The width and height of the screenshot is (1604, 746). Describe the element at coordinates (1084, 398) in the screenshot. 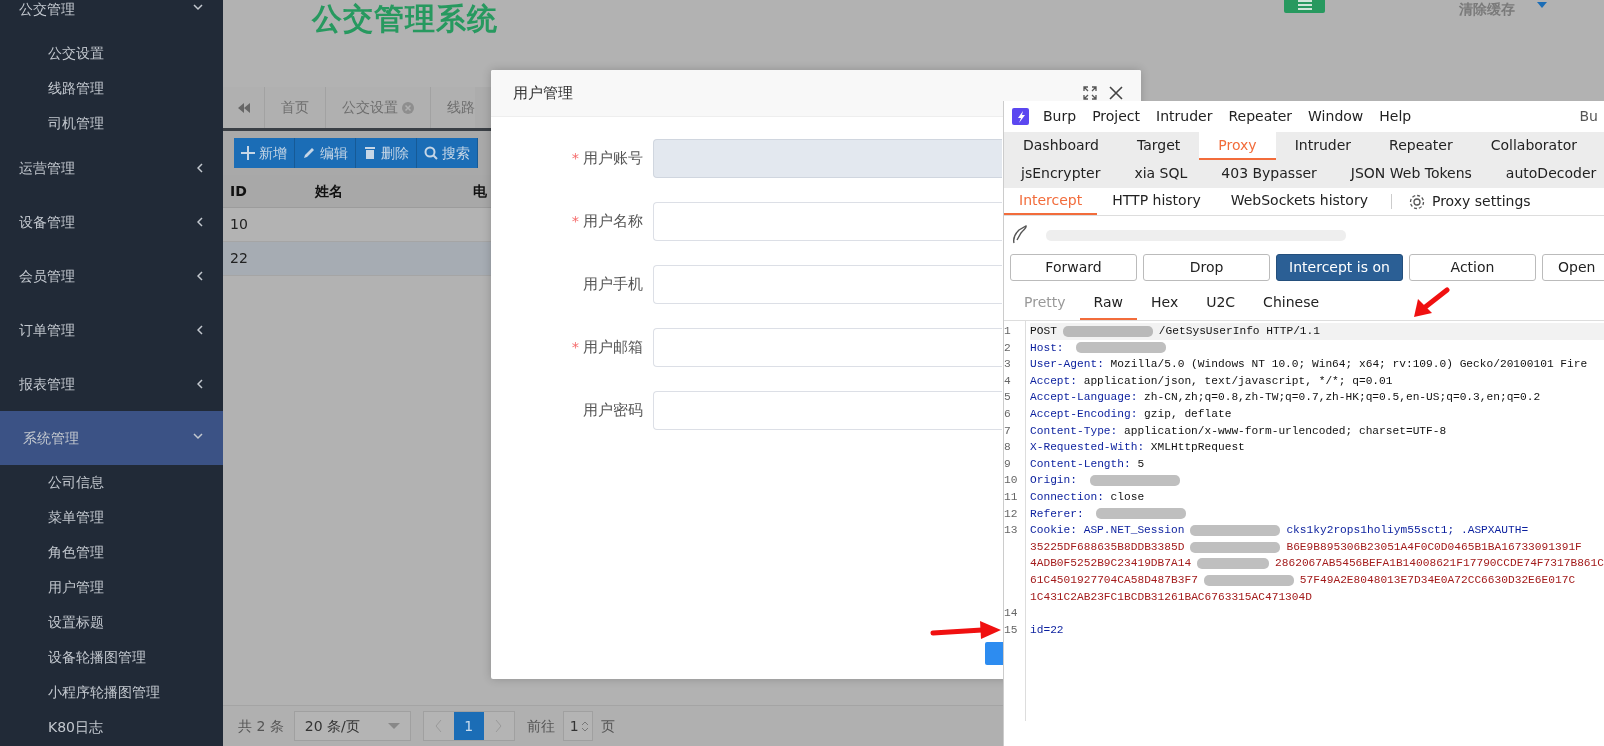

I see `code-text: Accept-Language:` at that location.